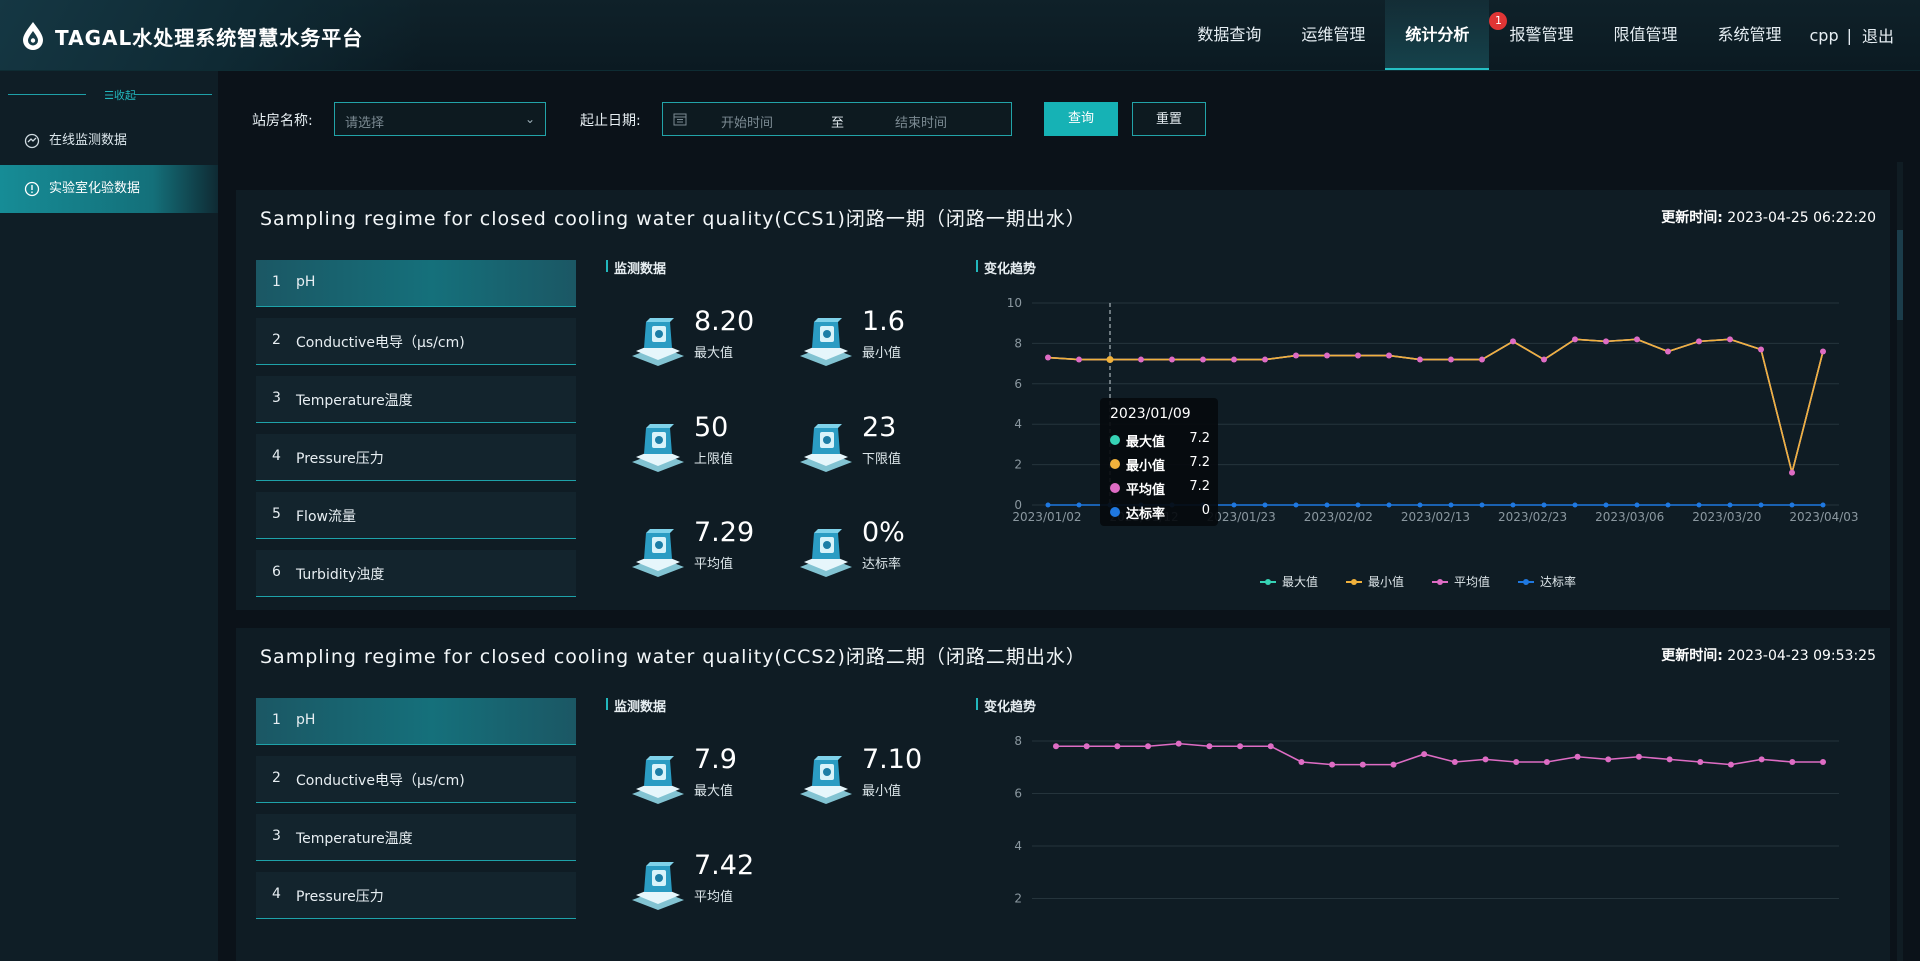 This screenshot has height=961, width=1920. What do you see at coordinates (714, 791) in the screenshot?
I see `metric-label: 最大值` at bounding box center [714, 791].